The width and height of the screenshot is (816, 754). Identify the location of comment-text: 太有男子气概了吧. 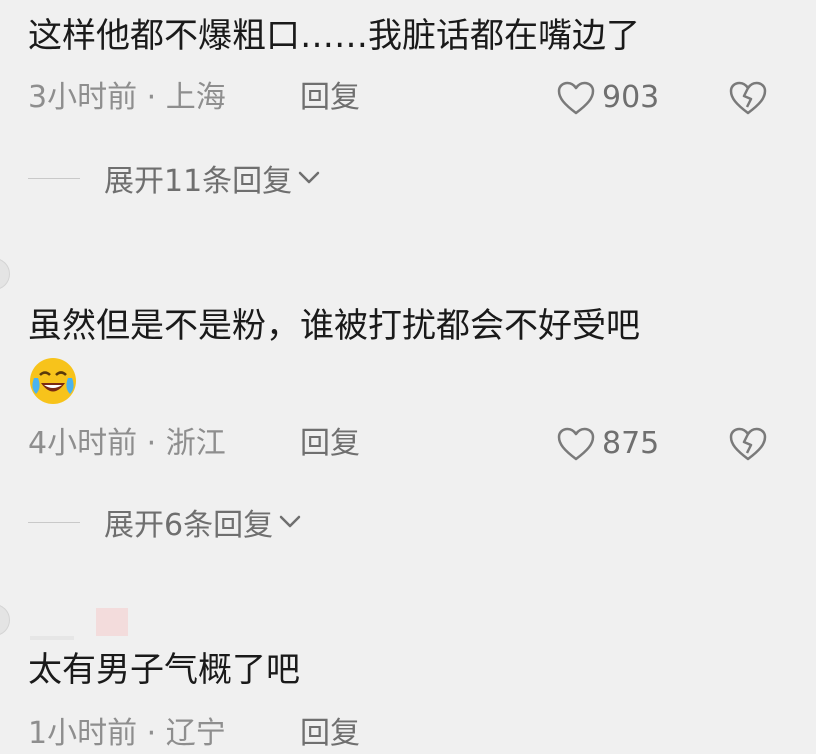
(164, 670).